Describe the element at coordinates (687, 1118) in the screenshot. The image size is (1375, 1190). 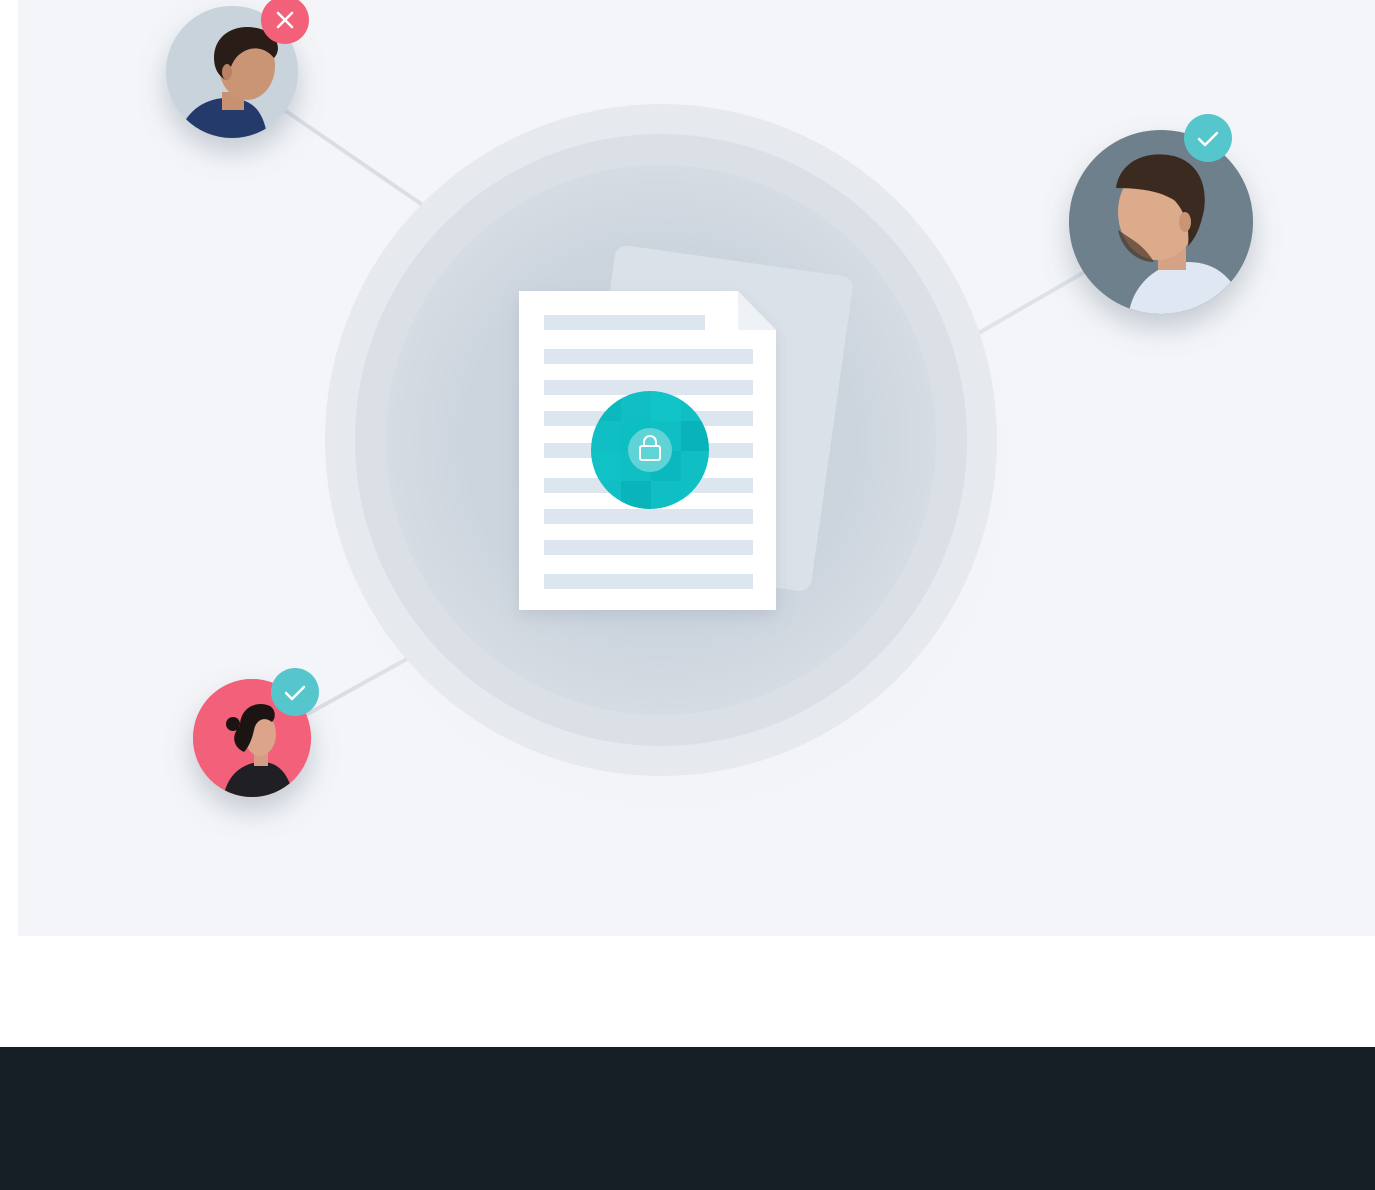
I see `footer` at that location.